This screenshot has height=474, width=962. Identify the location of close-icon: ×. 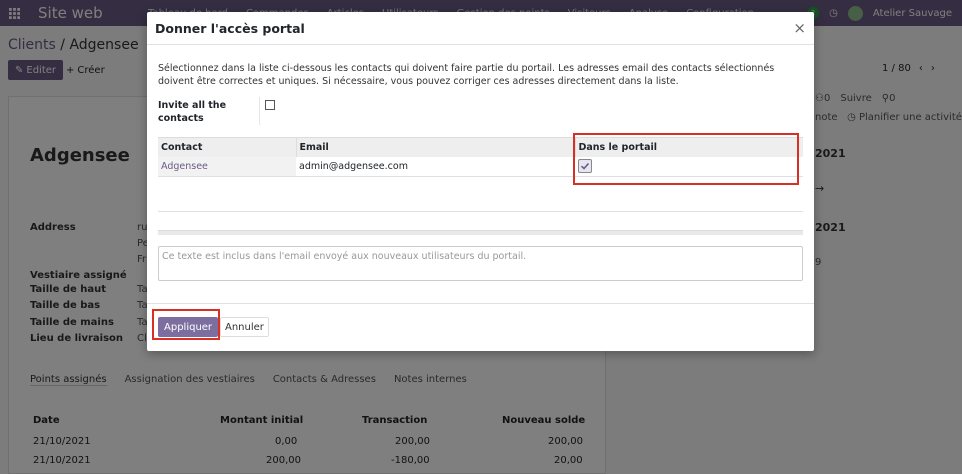
(799, 28).